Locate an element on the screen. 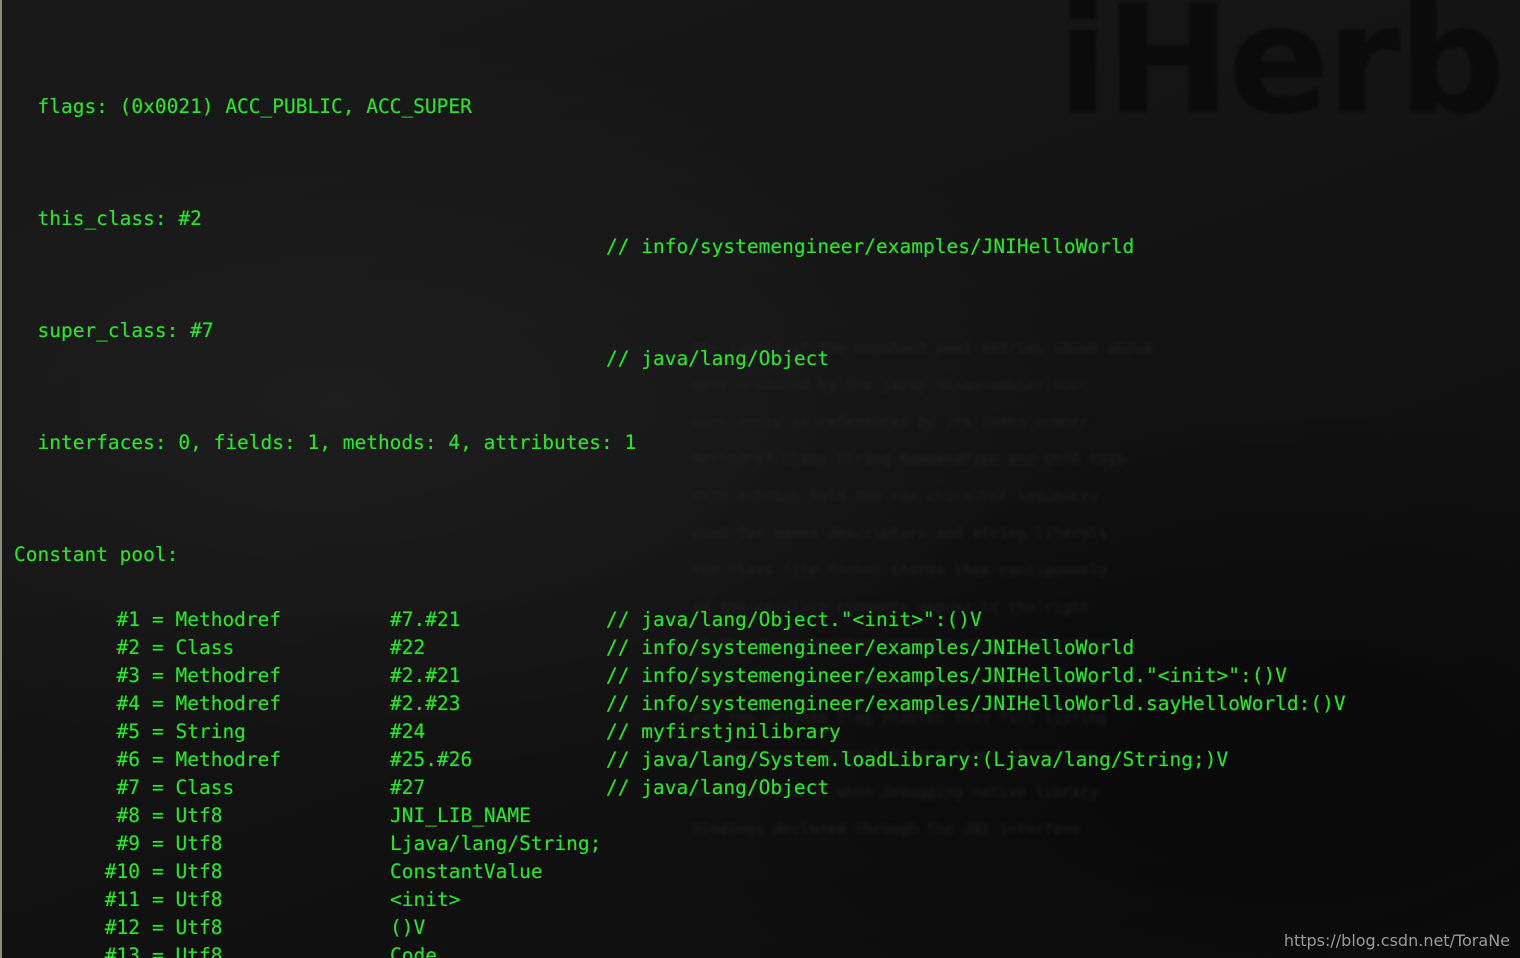 The width and height of the screenshot is (1520, 958). entry-index: #9 is located at coordinates (128, 843).